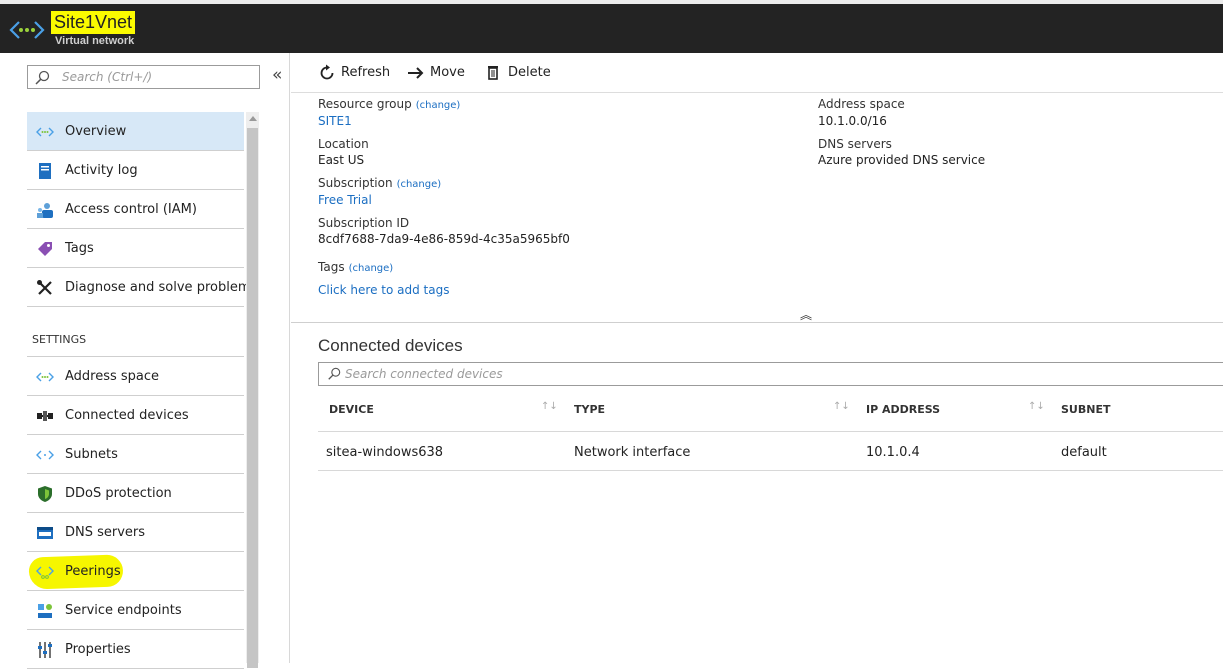  What do you see at coordinates (127, 415) in the screenshot?
I see `menu-item-label: Connected devices` at bounding box center [127, 415].